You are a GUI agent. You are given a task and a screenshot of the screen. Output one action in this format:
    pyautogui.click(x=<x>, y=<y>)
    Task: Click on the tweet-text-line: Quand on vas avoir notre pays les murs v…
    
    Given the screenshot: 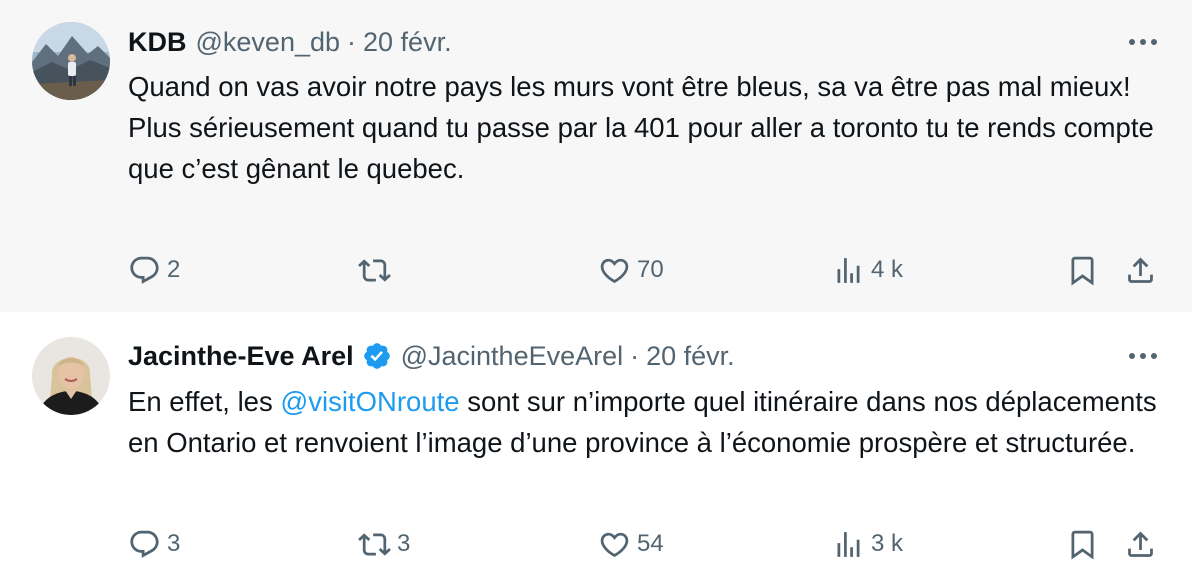 What is the action you would take?
    pyautogui.click(x=629, y=86)
    